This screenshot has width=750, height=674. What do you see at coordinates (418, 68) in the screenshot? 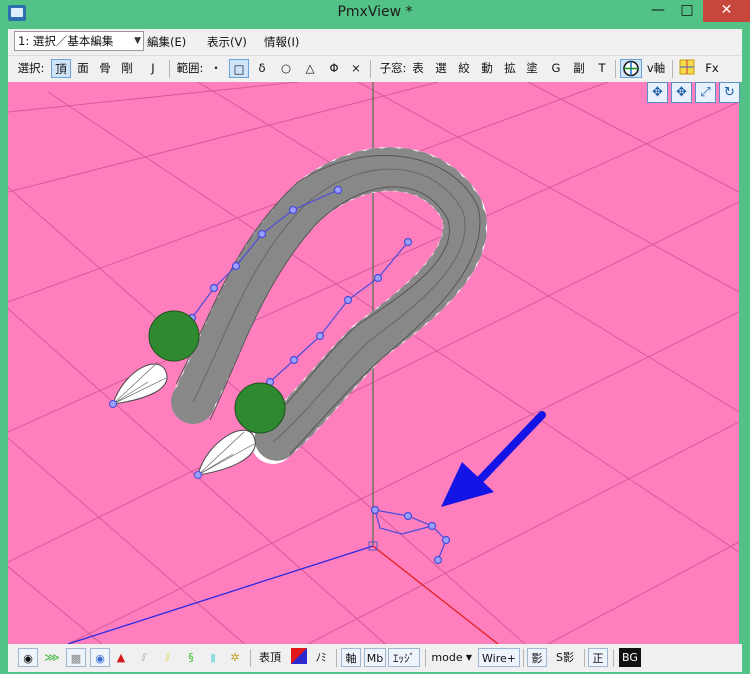
I see `child-table-button: 表` at bounding box center [418, 68].